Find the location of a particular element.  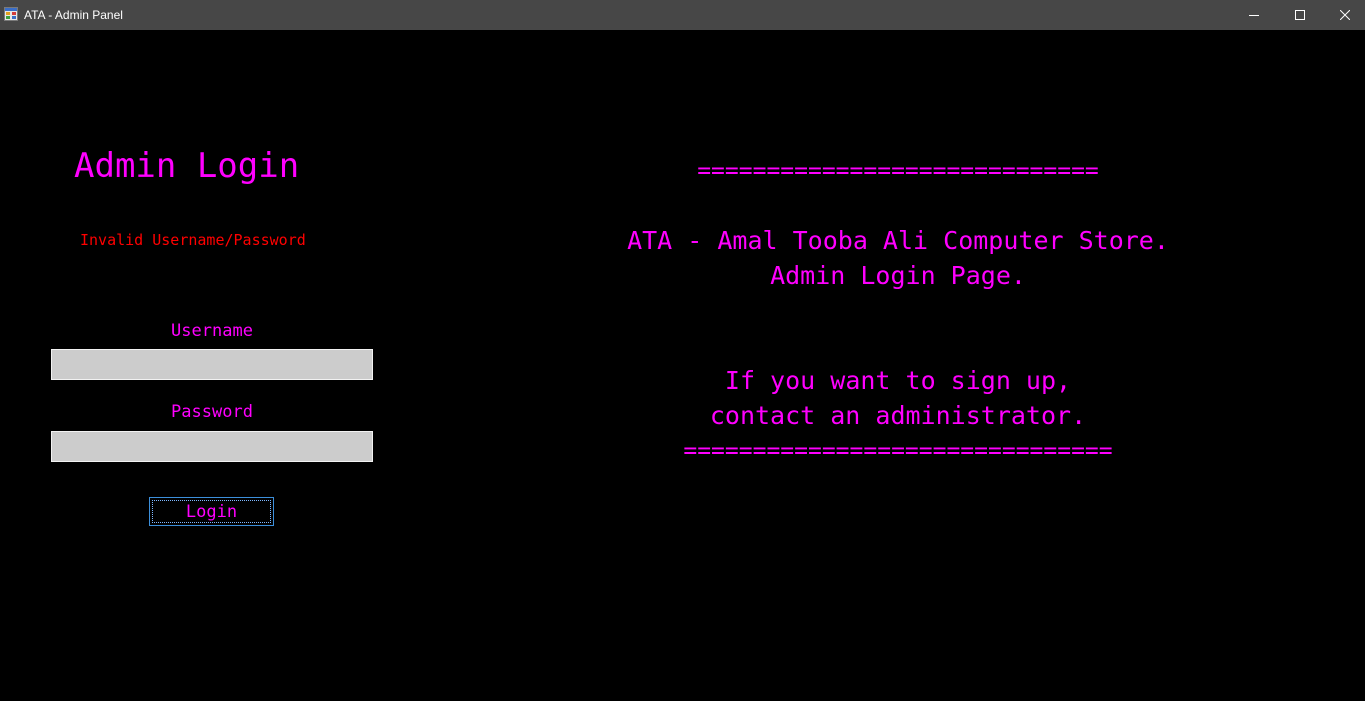

maximize-icon is located at coordinates (1300, 15).